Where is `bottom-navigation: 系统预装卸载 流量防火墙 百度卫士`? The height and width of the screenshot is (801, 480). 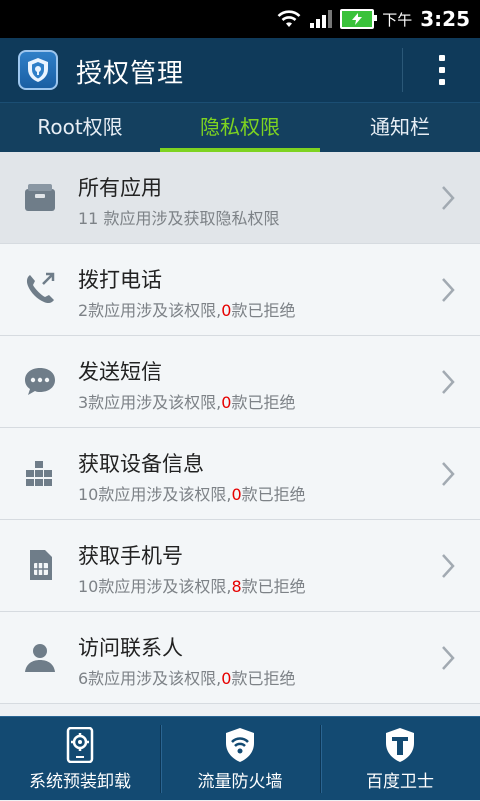
bottom-navigation: 系统预装卸载 流量防火墙 百度卫士 is located at coordinates (240, 758).